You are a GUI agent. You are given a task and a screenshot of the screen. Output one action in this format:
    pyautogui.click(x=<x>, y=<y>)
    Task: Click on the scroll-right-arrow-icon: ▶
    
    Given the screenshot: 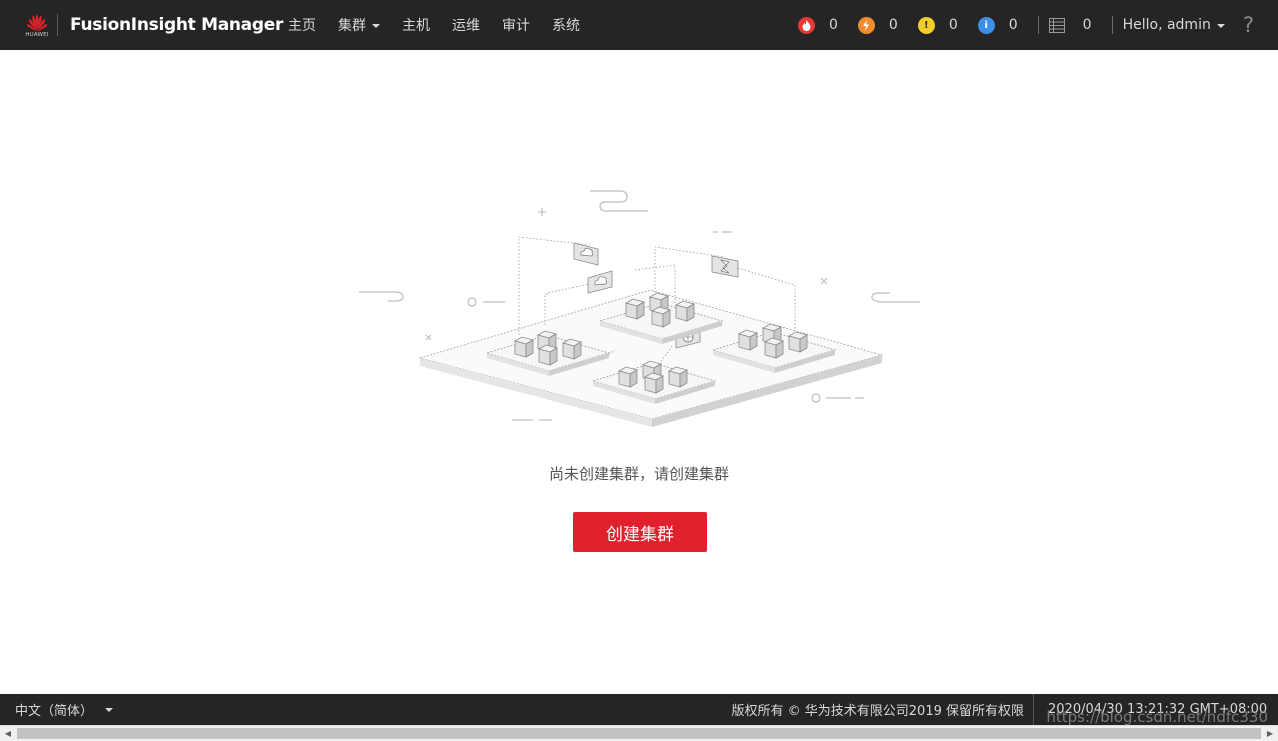 What is the action you would take?
    pyautogui.click(x=1270, y=733)
    